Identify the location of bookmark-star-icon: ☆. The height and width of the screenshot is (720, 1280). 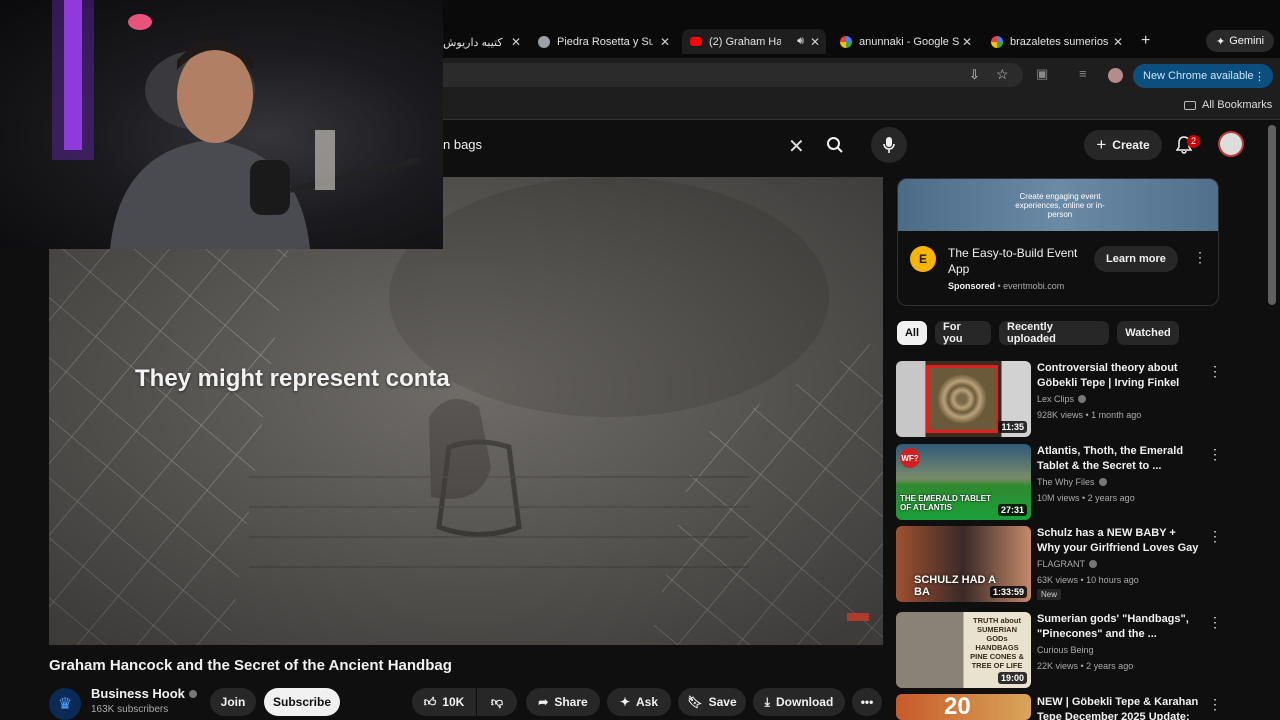
(1002, 74).